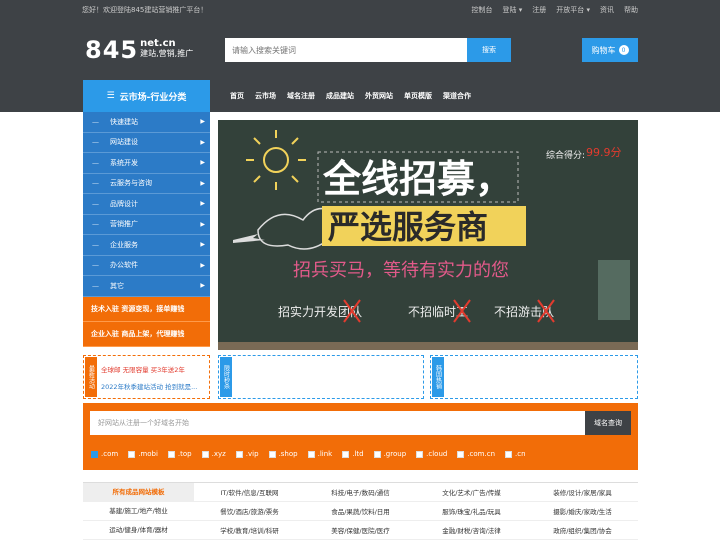 This screenshot has height=540, width=720. I want to click on category-link: 基建/施工/地产/物业, so click(138, 511).